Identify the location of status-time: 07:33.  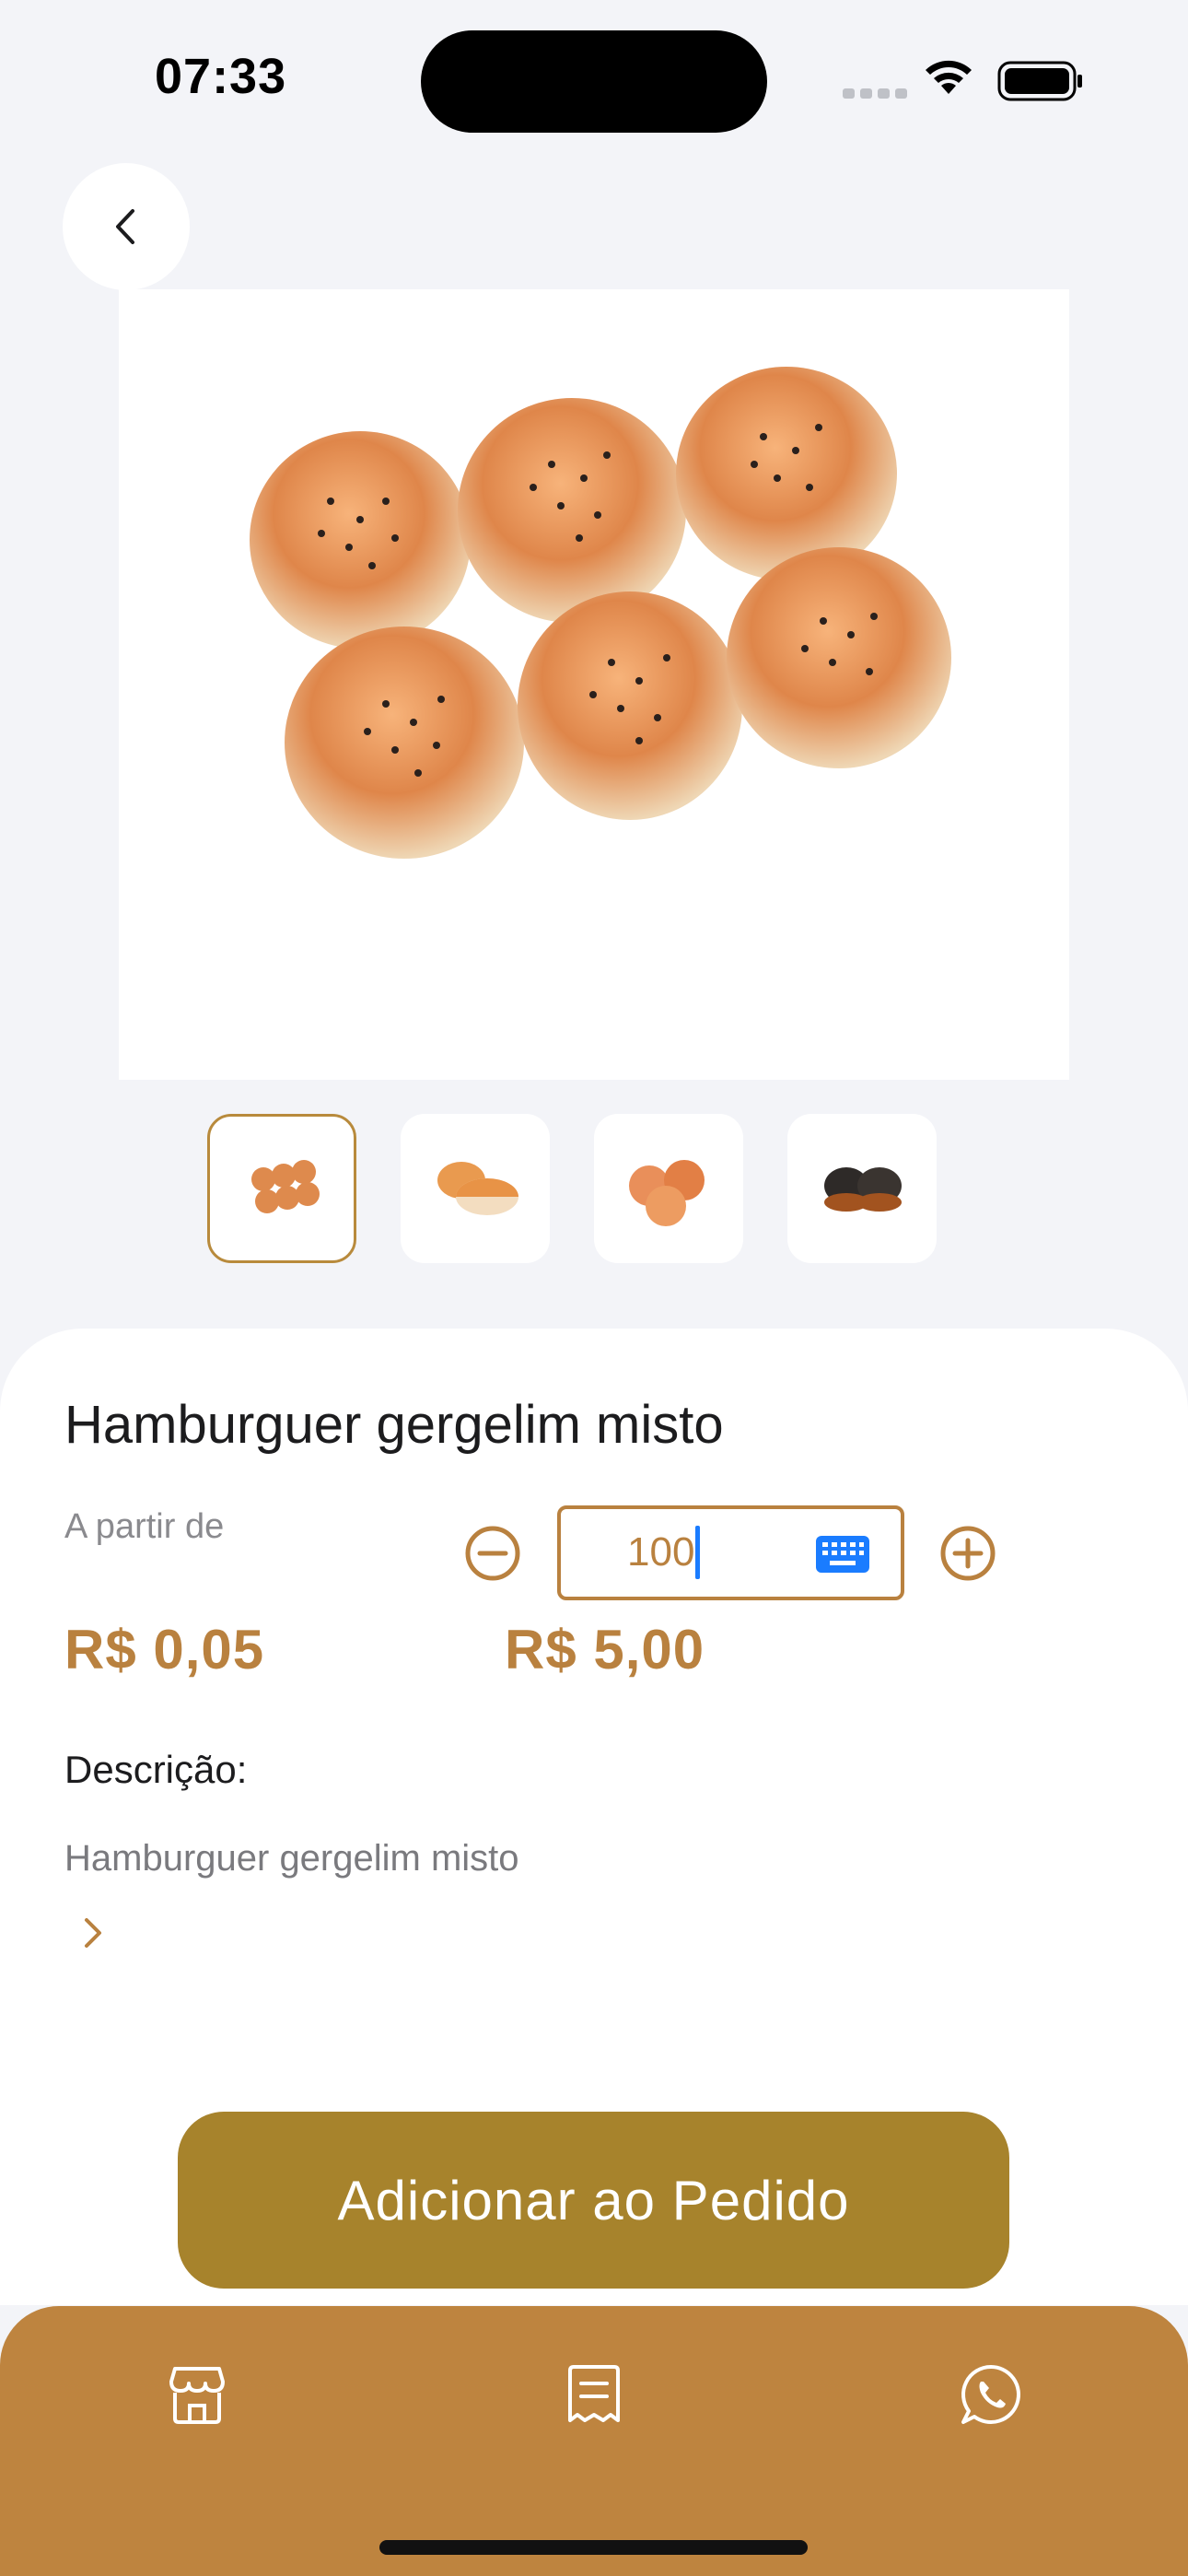
(221, 76).